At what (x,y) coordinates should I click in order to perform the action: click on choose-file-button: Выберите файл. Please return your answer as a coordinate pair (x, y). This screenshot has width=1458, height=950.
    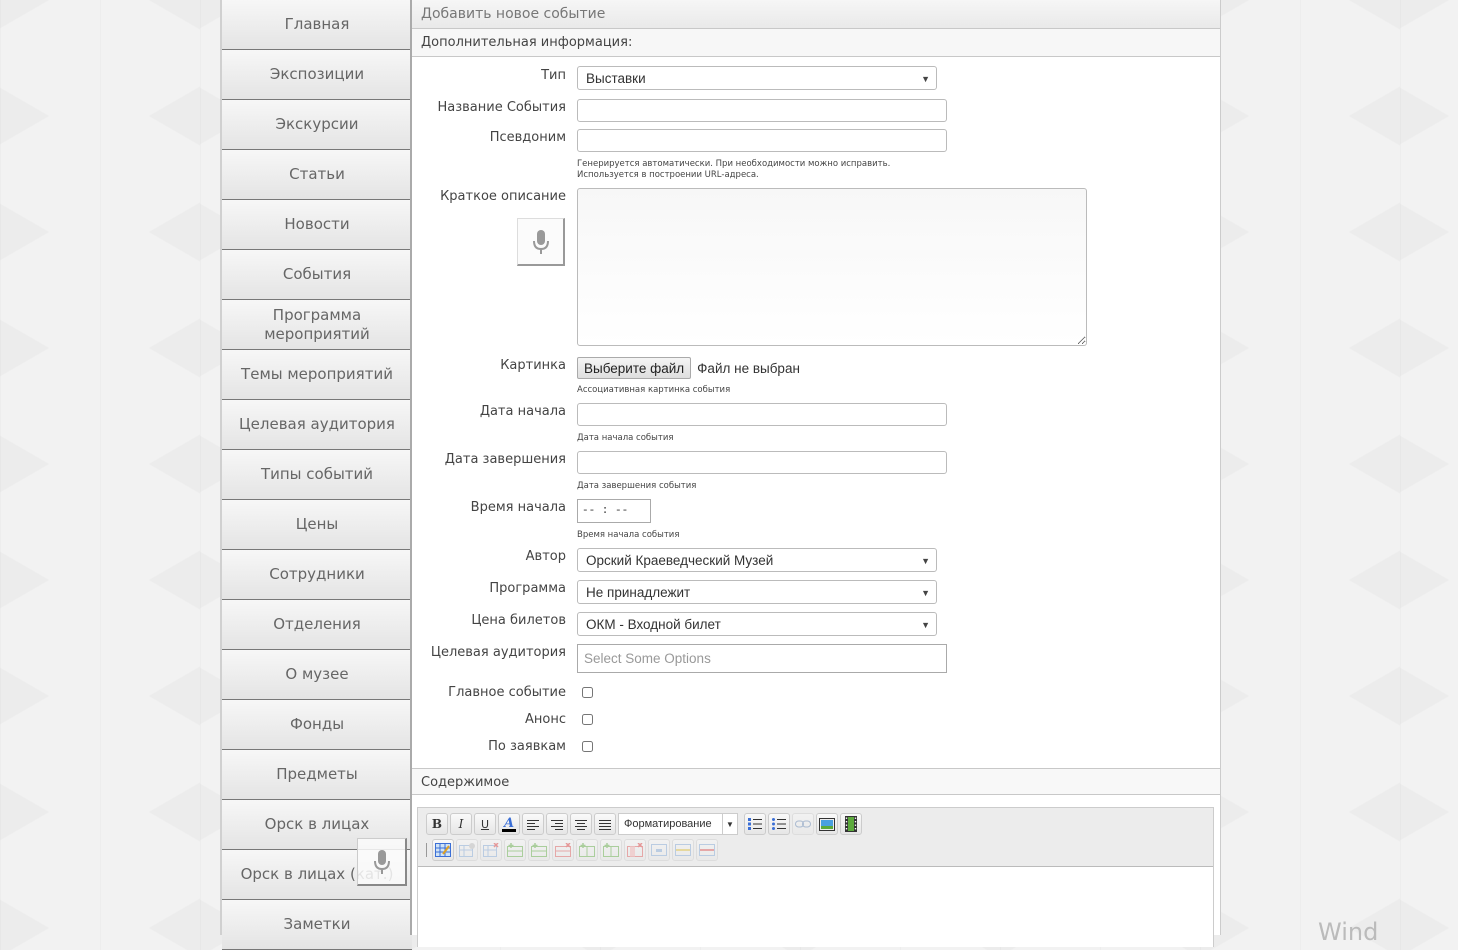
    Looking at the image, I should click on (634, 368).